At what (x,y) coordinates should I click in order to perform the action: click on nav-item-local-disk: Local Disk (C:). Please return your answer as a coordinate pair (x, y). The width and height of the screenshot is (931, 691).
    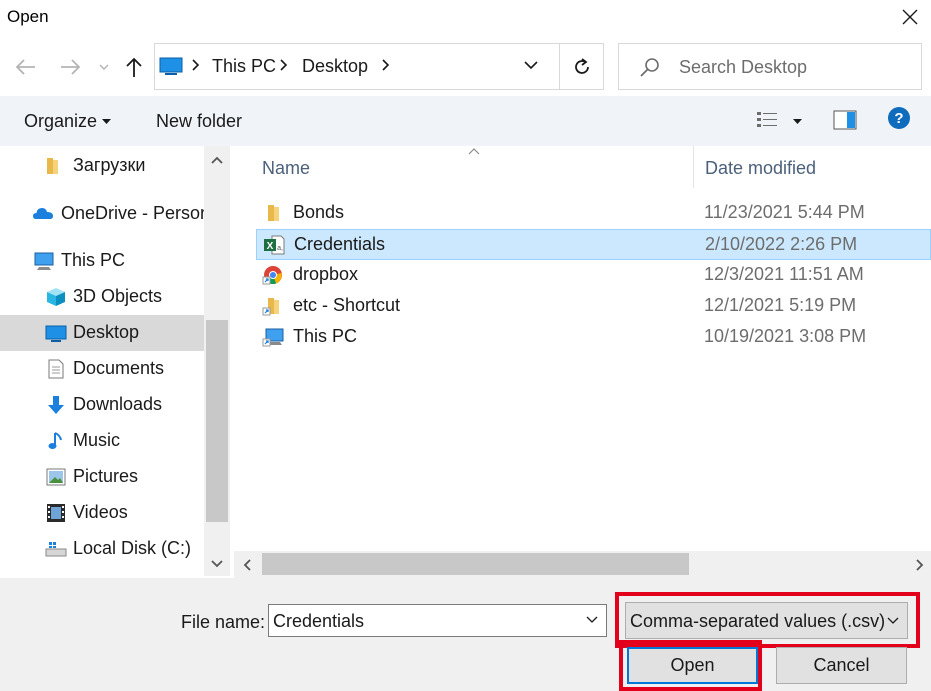
    Looking at the image, I should click on (102, 549).